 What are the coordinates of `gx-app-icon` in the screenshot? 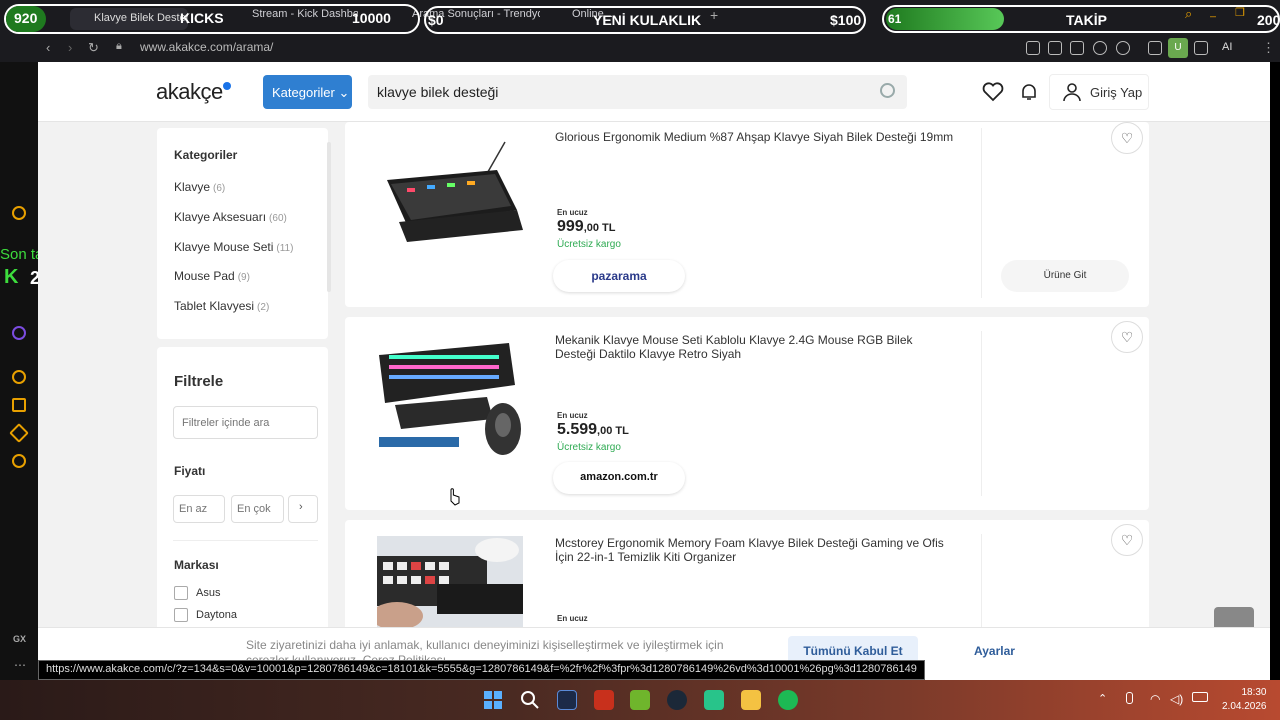 It's located at (19, 213).